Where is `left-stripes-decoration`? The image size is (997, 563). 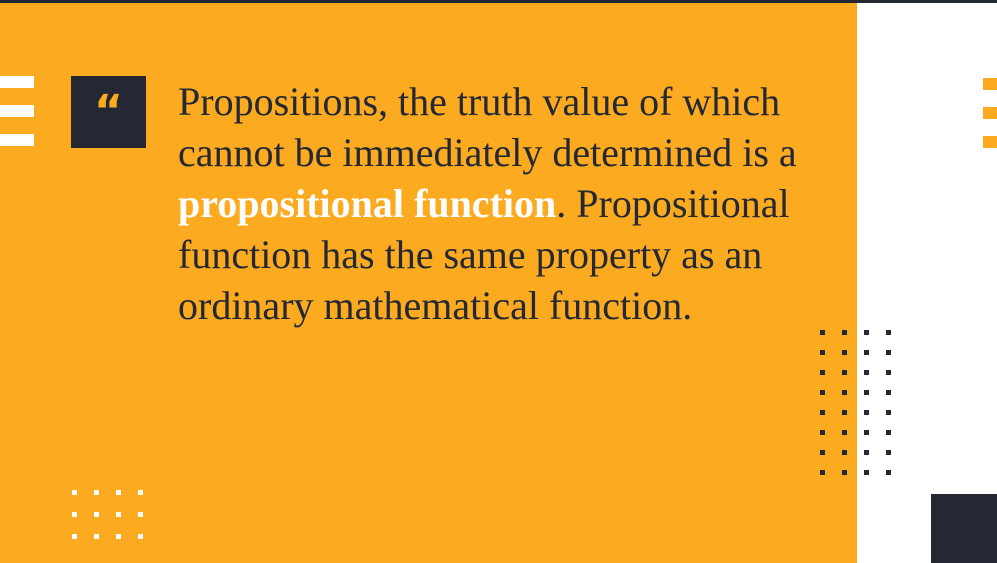 left-stripes-decoration is located at coordinates (17, 112).